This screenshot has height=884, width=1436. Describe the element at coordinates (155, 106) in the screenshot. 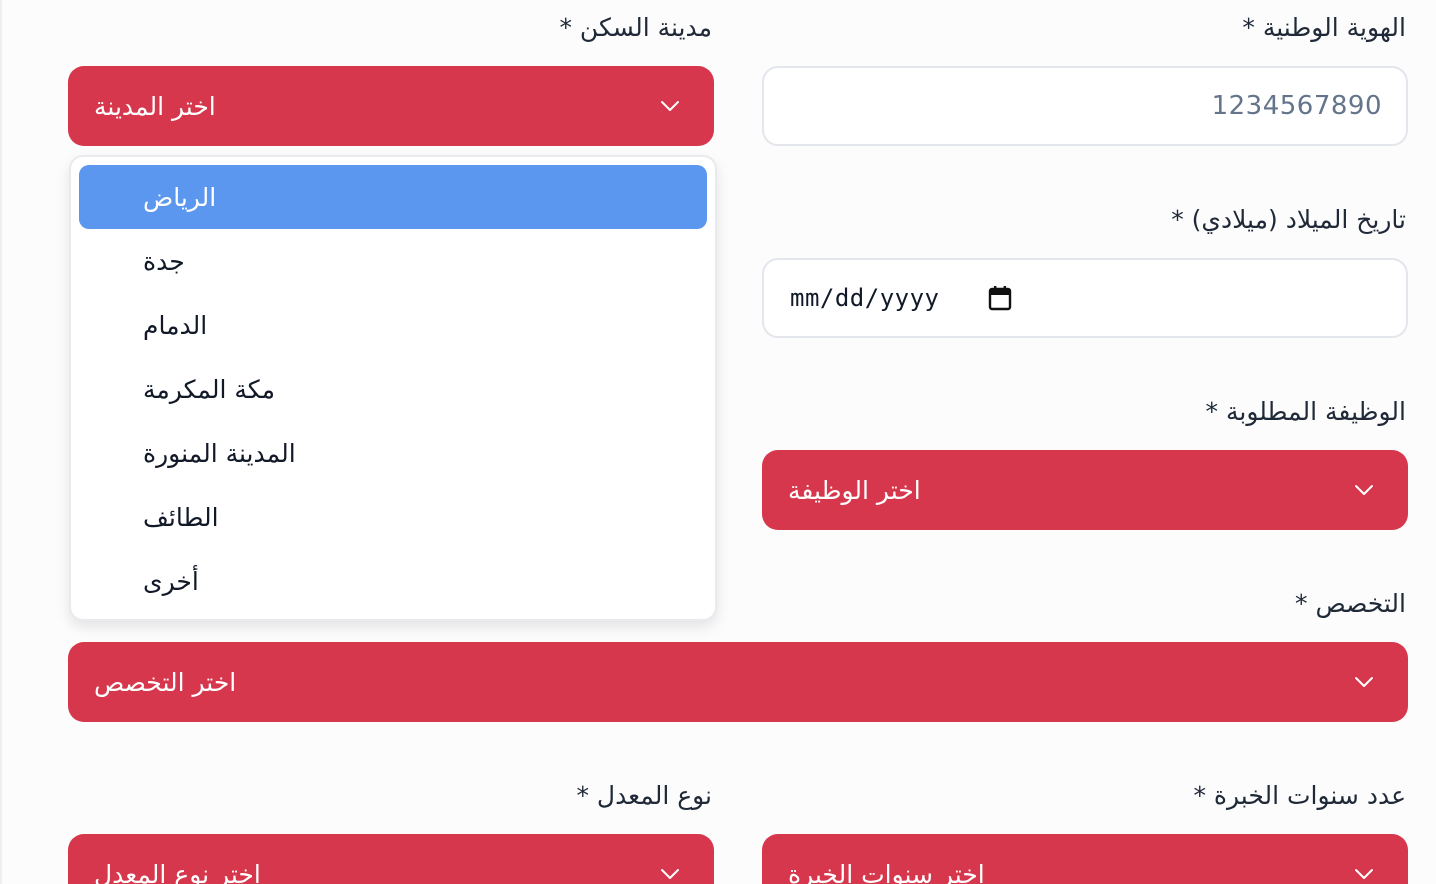

I see `residence-city-placeholder: اختر المدينة` at that location.